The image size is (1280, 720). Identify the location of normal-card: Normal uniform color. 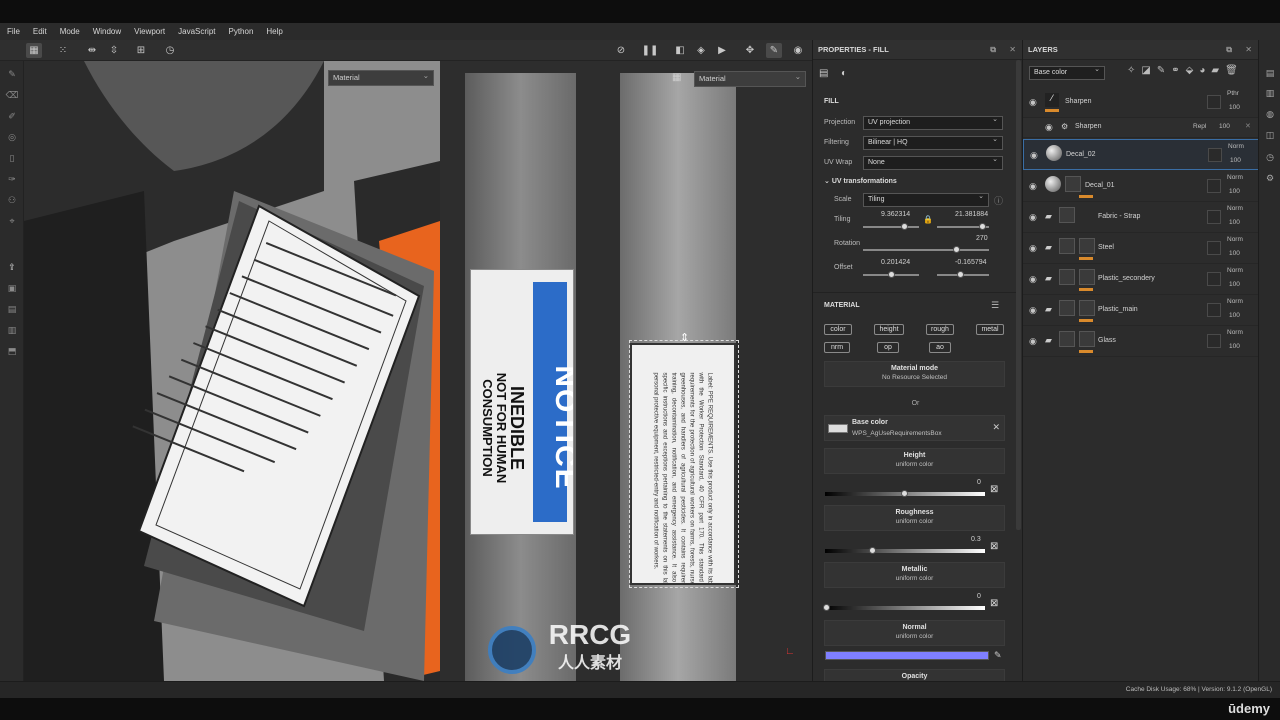
(914, 633).